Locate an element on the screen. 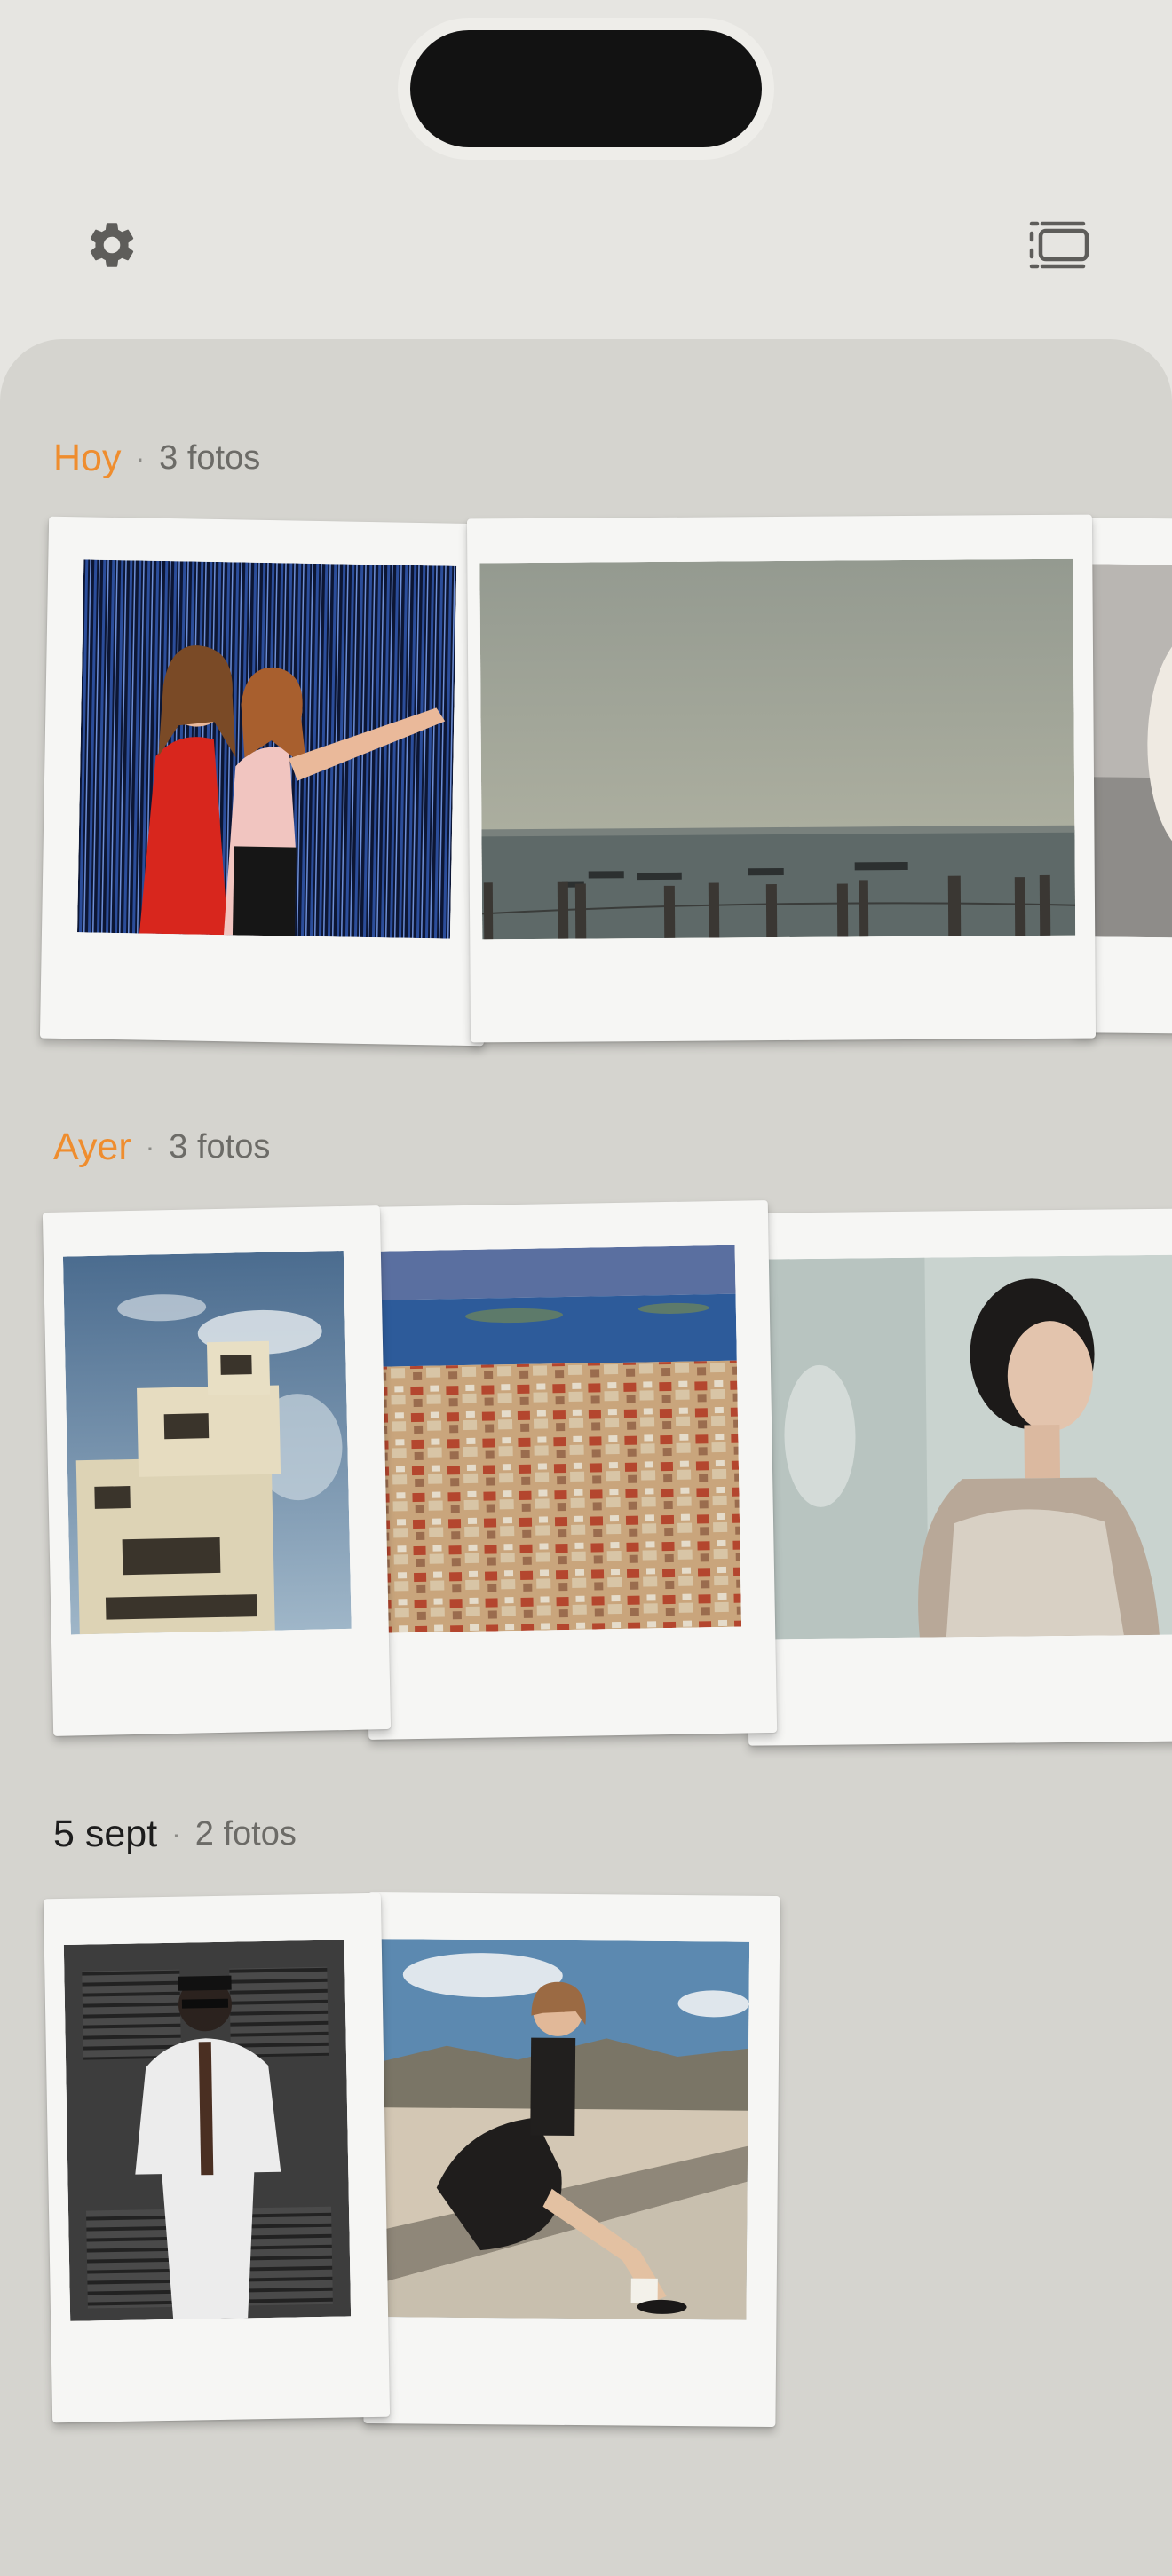 The image size is (1172, 2576). section-count: 2 fotos is located at coordinates (246, 1833).